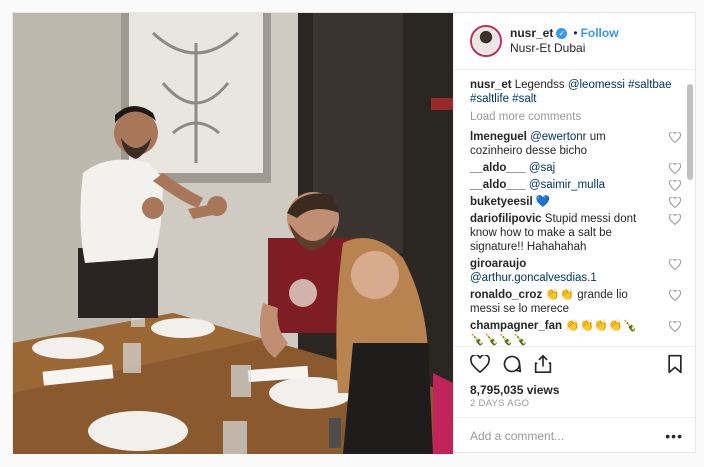 The width and height of the screenshot is (704, 467). I want to click on load-more-comments: Load more comments, so click(575, 117).